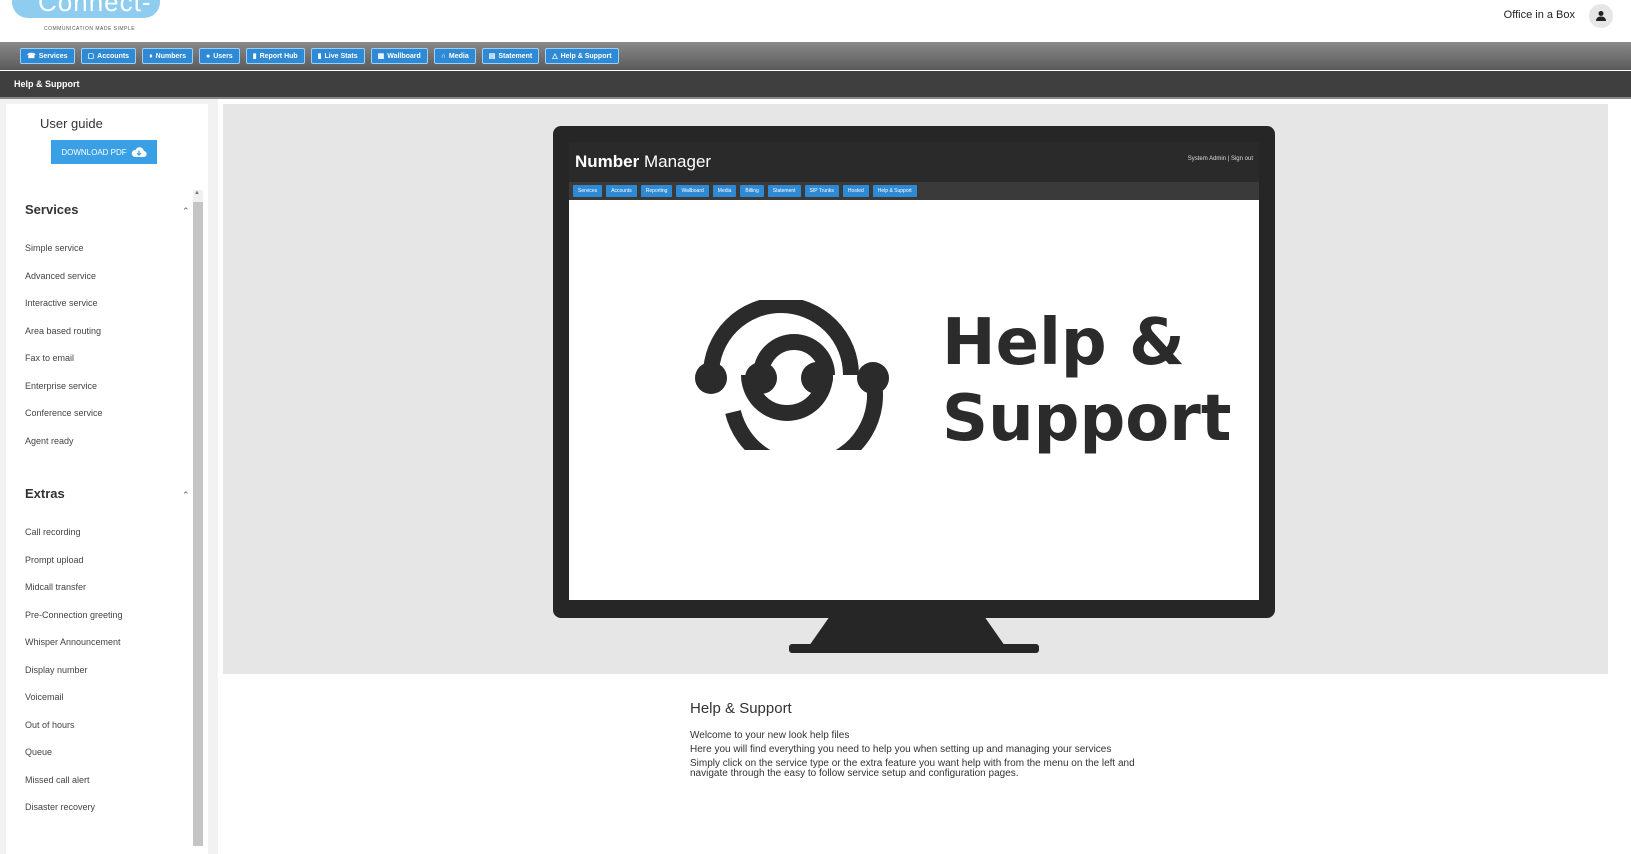 Image resolution: width=1631 pixels, height=854 pixels. I want to click on cloud-download-icon, so click(139, 151).